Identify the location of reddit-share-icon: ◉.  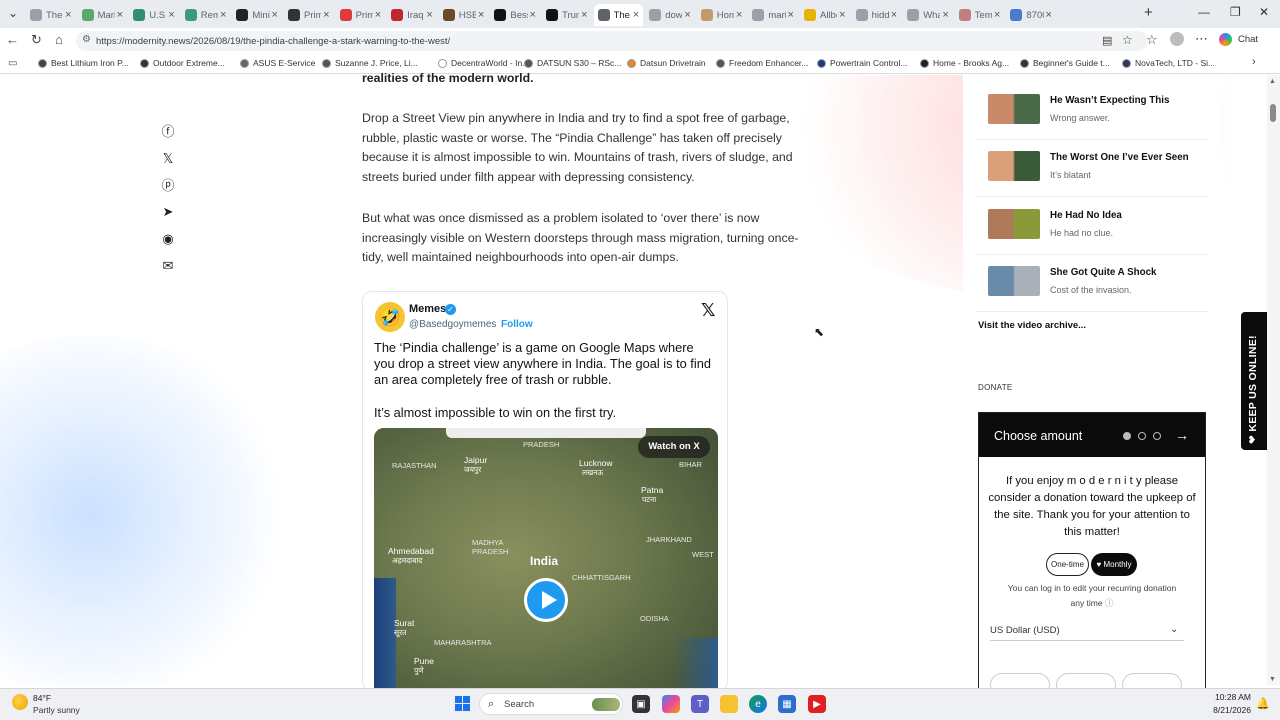
(168, 239).